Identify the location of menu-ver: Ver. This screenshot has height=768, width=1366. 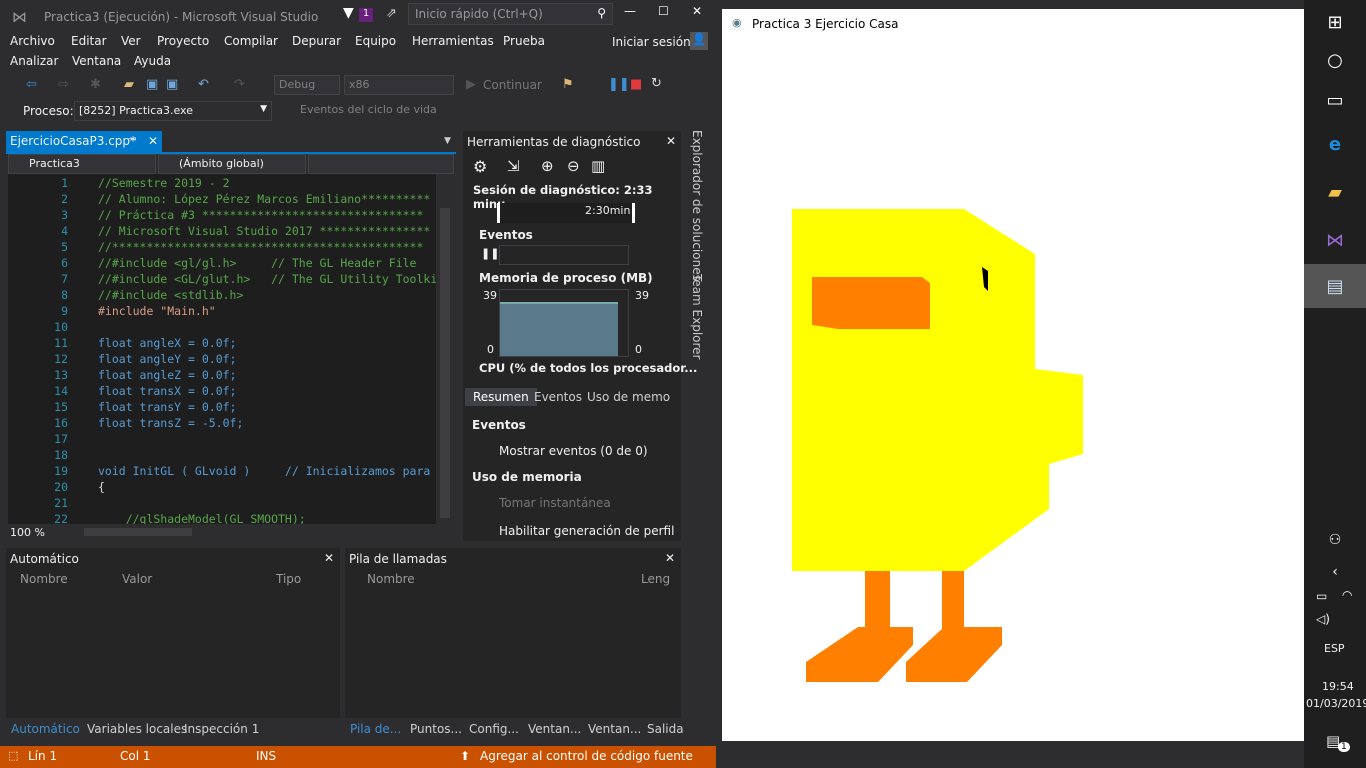
(131, 41).